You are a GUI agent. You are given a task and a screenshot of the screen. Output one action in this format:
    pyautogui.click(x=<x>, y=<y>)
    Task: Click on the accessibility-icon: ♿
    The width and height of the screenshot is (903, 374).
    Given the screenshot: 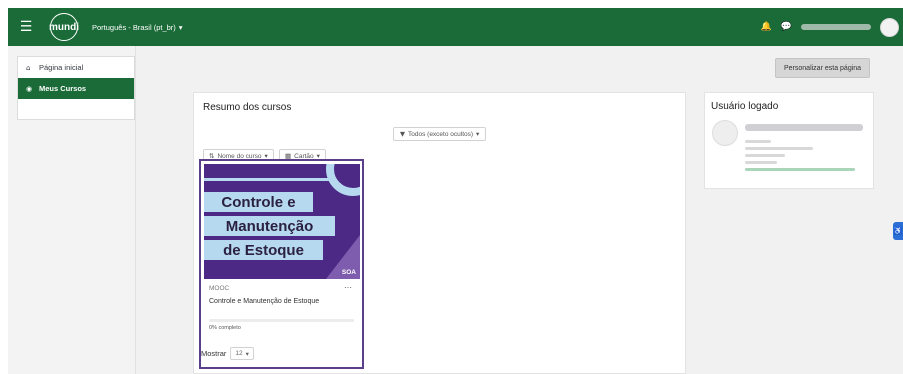 What is the action you would take?
    pyautogui.click(x=898, y=231)
    